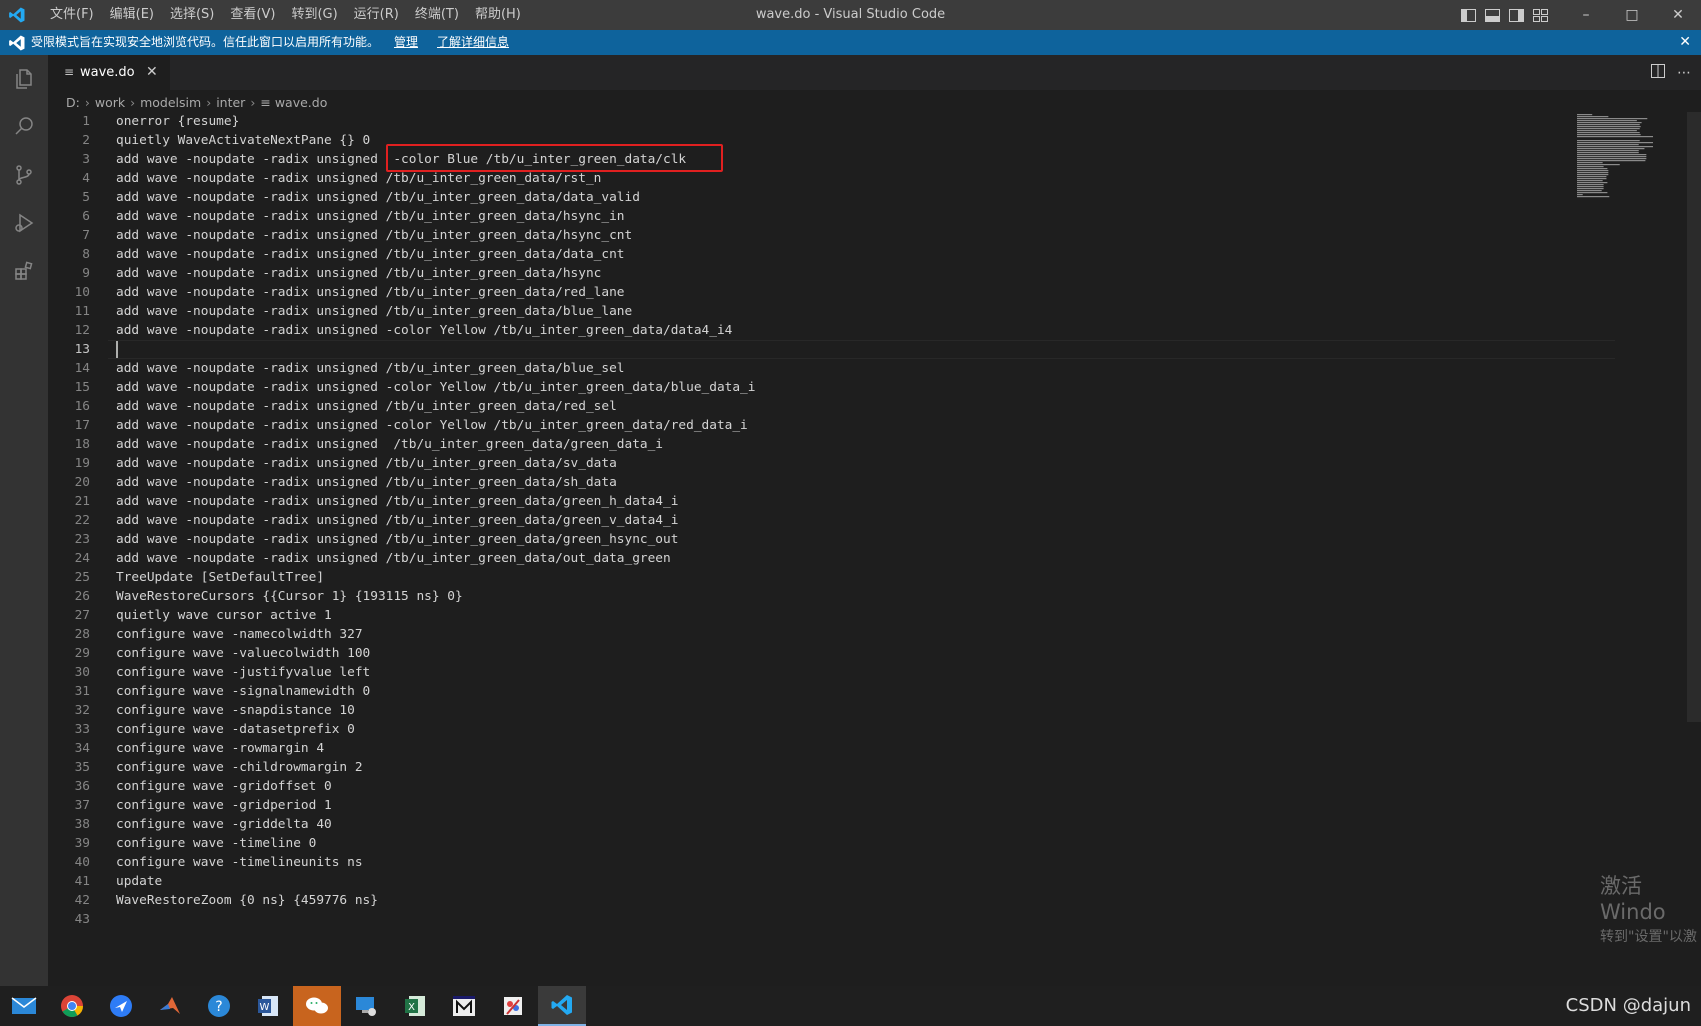  Describe the element at coordinates (562, 1006) in the screenshot. I see `vscode-taskbar-icon` at that location.